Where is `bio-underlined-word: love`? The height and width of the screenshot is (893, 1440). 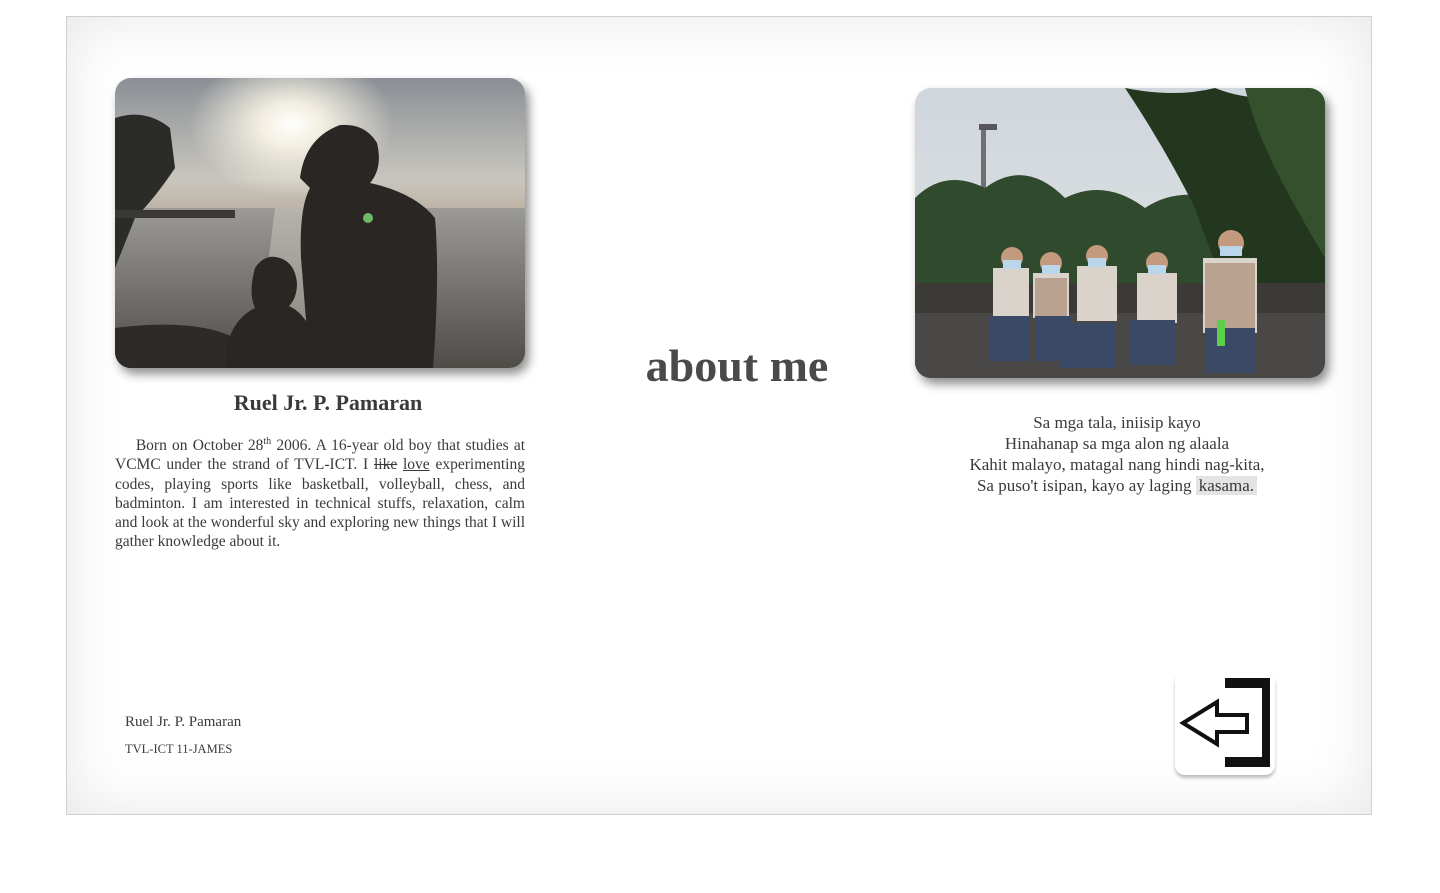 bio-underlined-word: love is located at coordinates (416, 465).